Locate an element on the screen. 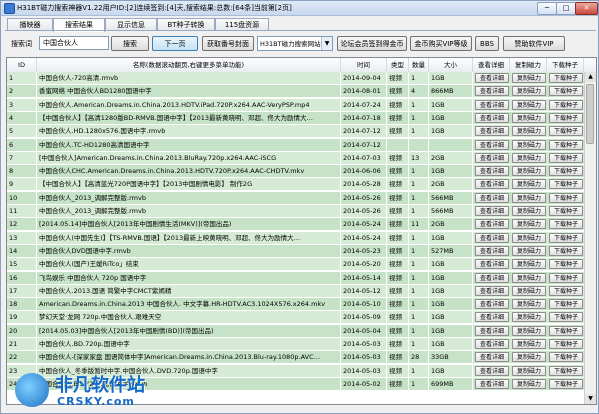 The image size is (599, 414). scroll-down-icon: ▼ is located at coordinates (590, 399).